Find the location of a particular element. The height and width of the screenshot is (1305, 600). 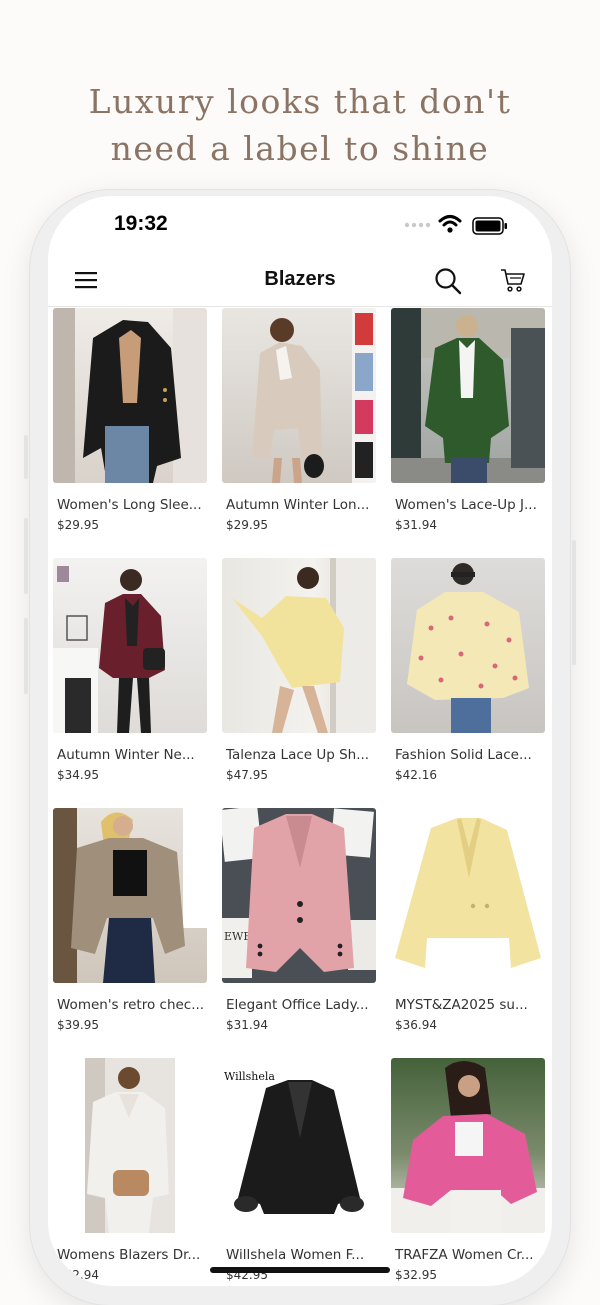

product-card: Autumn Winter Ne... $34.95 is located at coordinates (130, 683).